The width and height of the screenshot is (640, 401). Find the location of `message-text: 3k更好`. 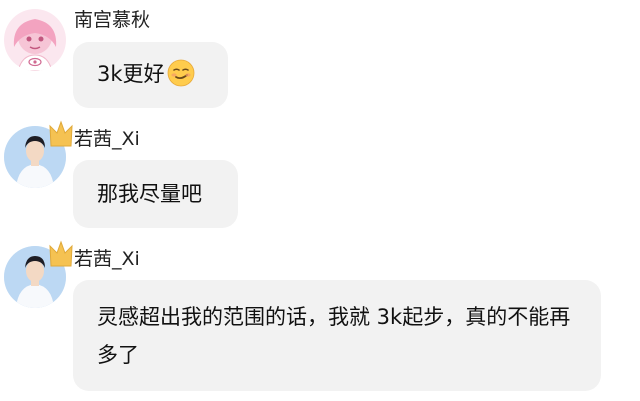

message-text: 3k更好 is located at coordinates (131, 74).